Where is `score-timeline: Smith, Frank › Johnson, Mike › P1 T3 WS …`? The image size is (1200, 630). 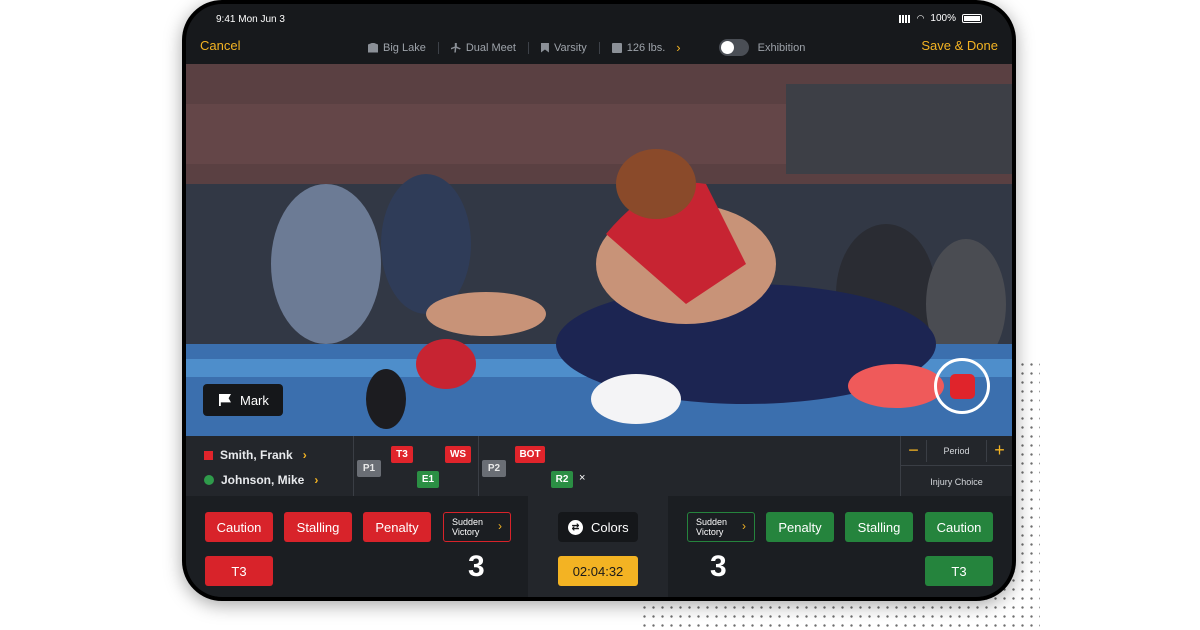 score-timeline: Smith, Frank › Johnson, Mike › P1 T3 WS … is located at coordinates (599, 466).